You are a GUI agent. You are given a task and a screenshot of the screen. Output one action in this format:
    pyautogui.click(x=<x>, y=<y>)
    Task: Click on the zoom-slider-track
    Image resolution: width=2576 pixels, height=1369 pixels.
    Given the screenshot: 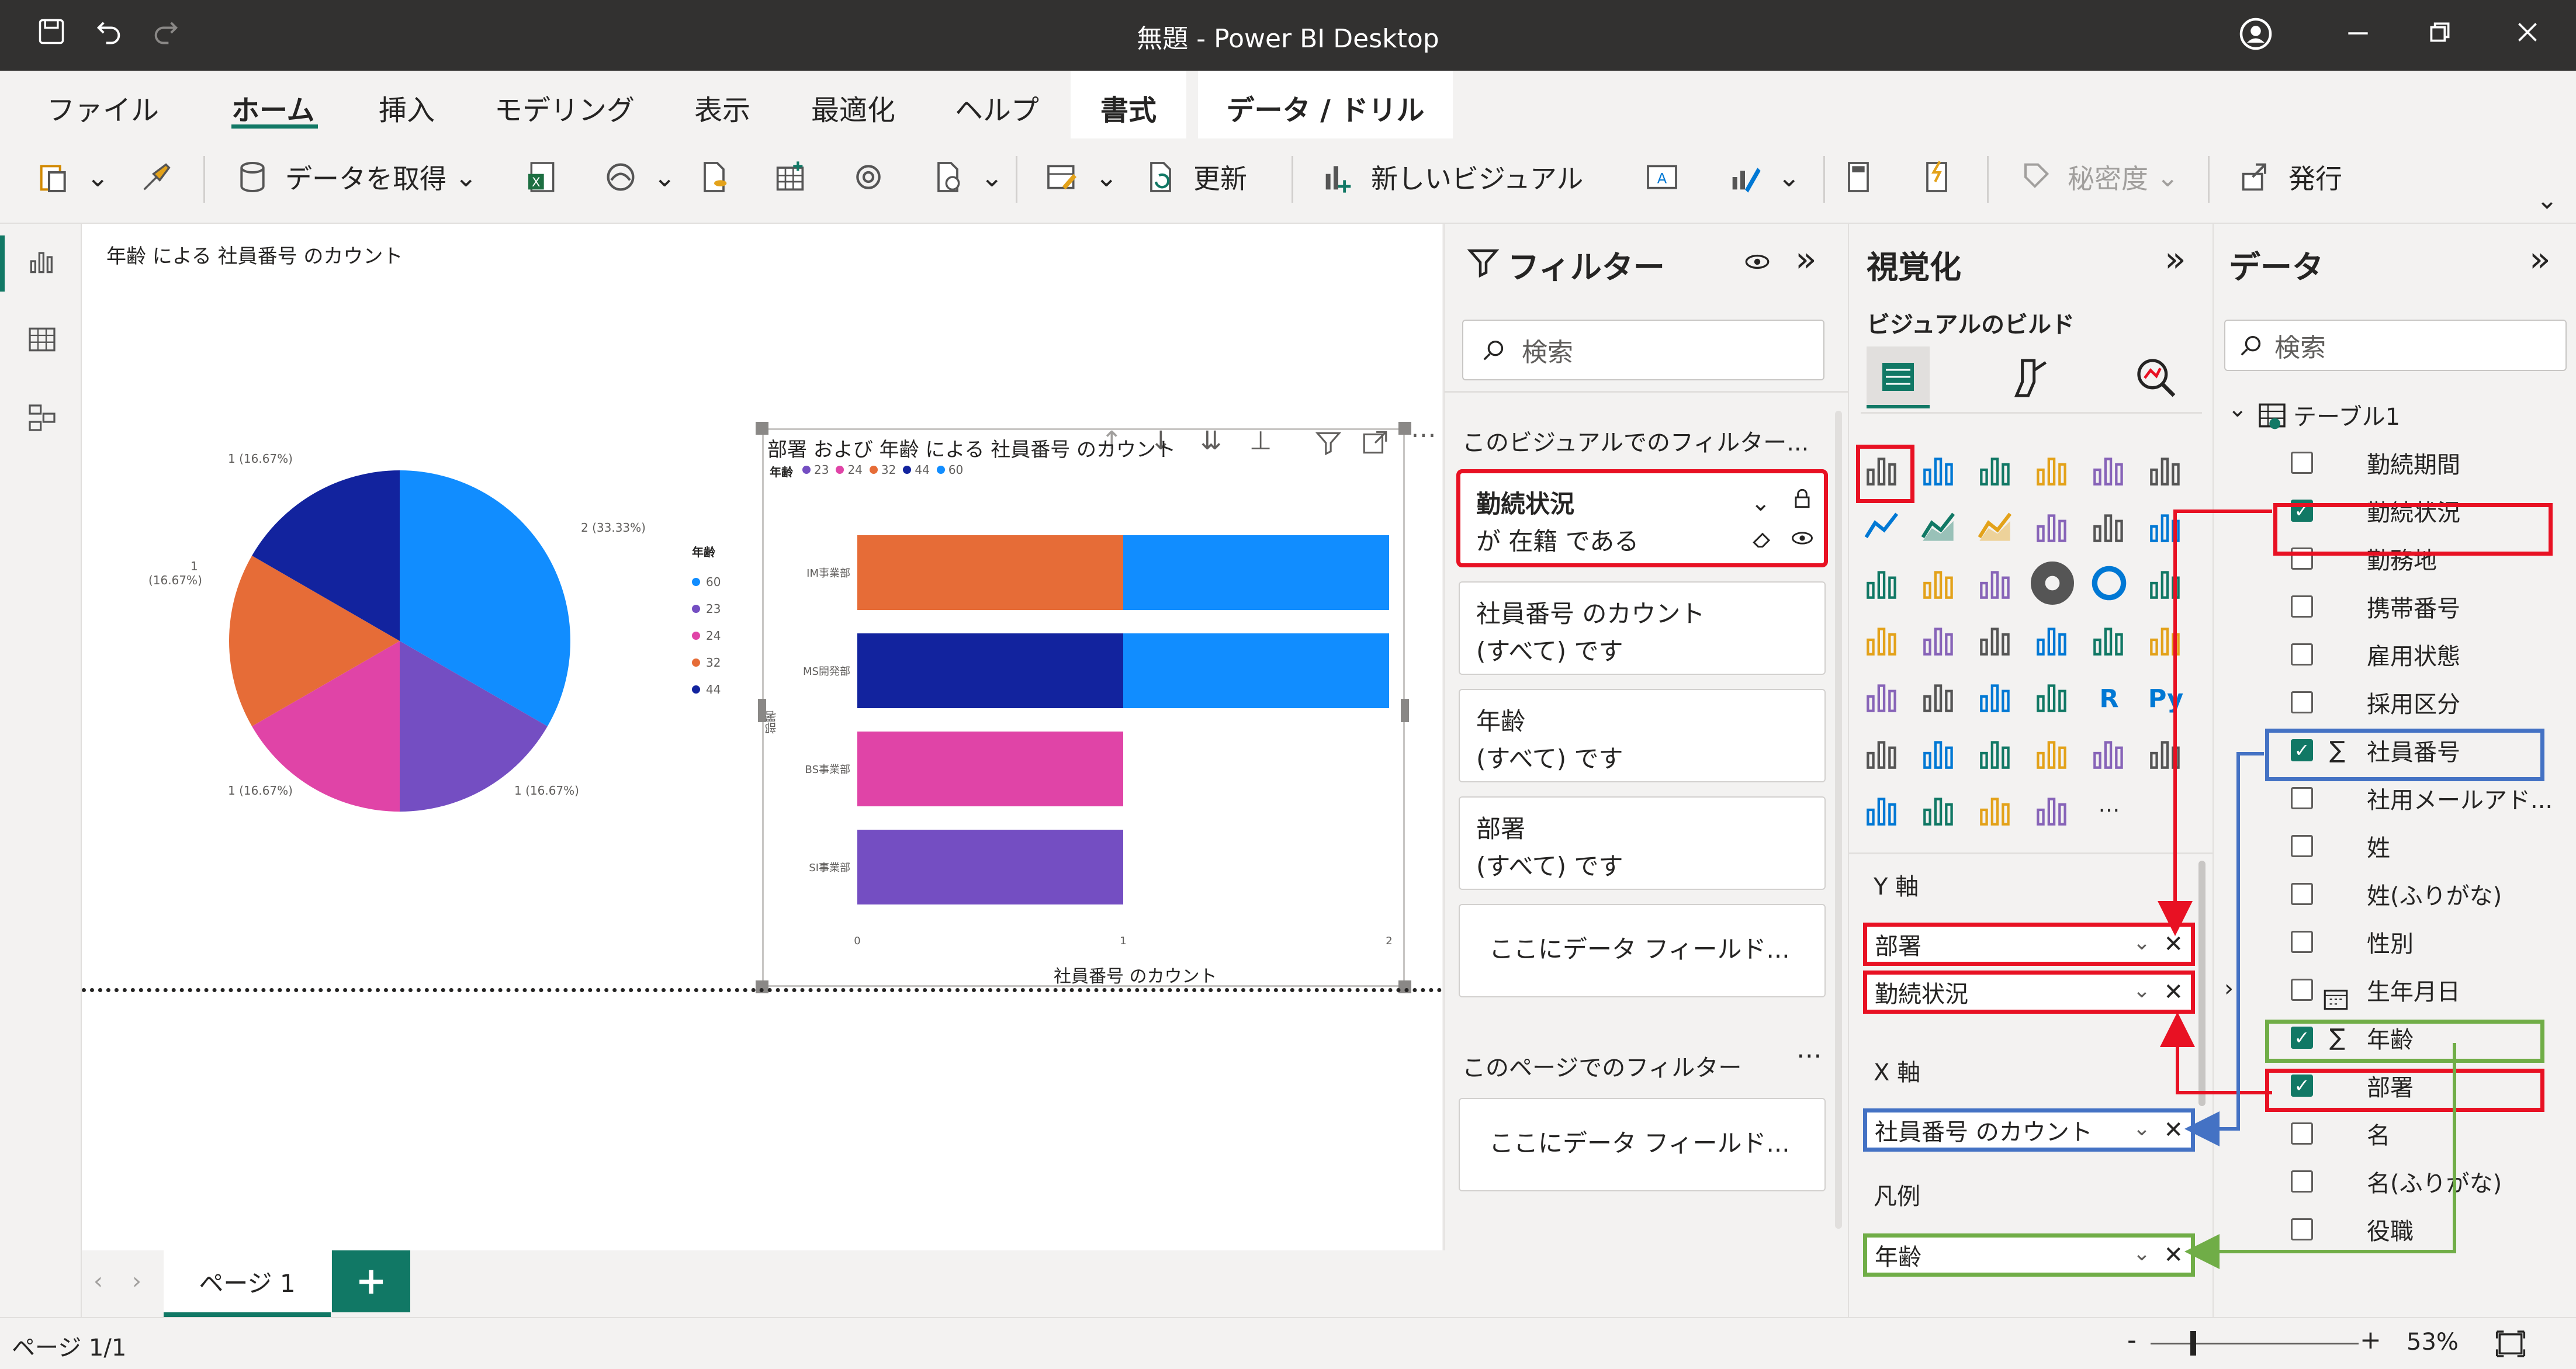 What is the action you would take?
    pyautogui.click(x=2255, y=1343)
    